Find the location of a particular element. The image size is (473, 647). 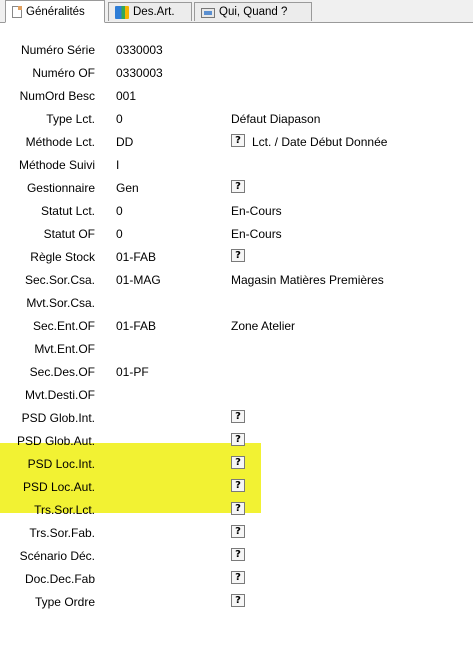

field-row-trs-sor-lct: Trs.Sor.Lct.? is located at coordinates (236, 510).